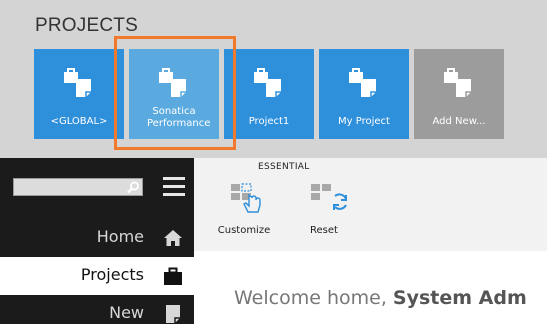 The width and height of the screenshot is (547, 324). I want to click on search-icon, so click(133, 187).